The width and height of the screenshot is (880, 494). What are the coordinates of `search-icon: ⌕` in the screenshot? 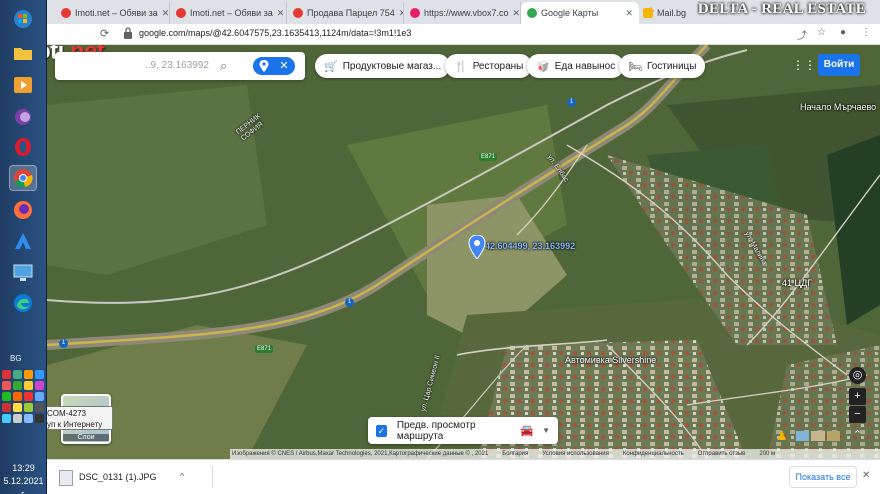 It's located at (223, 66).